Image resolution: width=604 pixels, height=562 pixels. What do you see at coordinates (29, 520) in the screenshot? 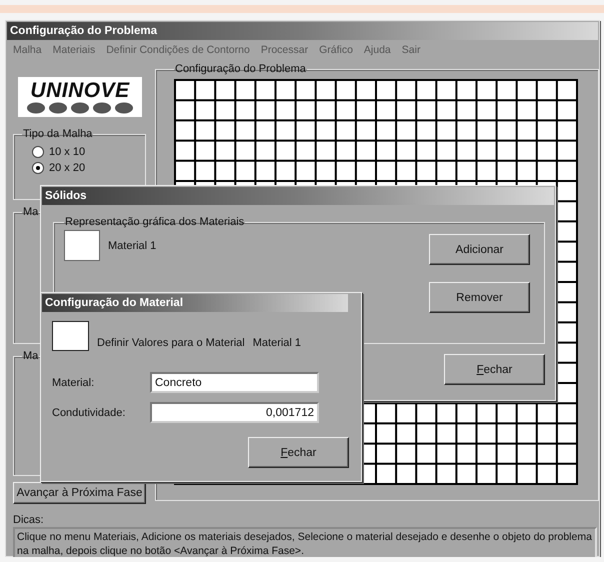
I see `tips-label: Dicas:` at bounding box center [29, 520].